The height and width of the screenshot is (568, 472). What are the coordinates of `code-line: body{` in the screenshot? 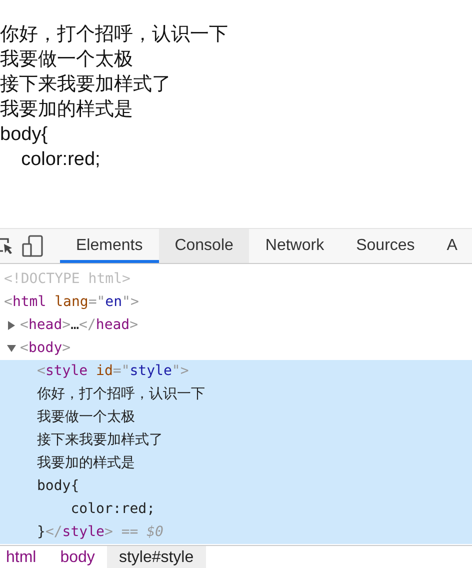 It's located at (58, 486).